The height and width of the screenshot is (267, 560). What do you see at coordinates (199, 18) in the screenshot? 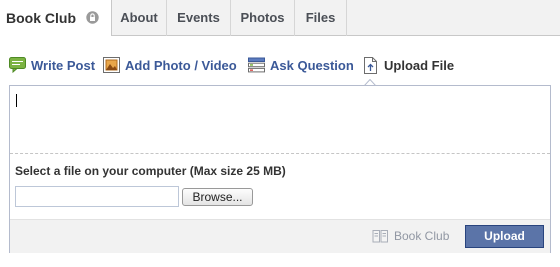
I see `tab-events: Events` at bounding box center [199, 18].